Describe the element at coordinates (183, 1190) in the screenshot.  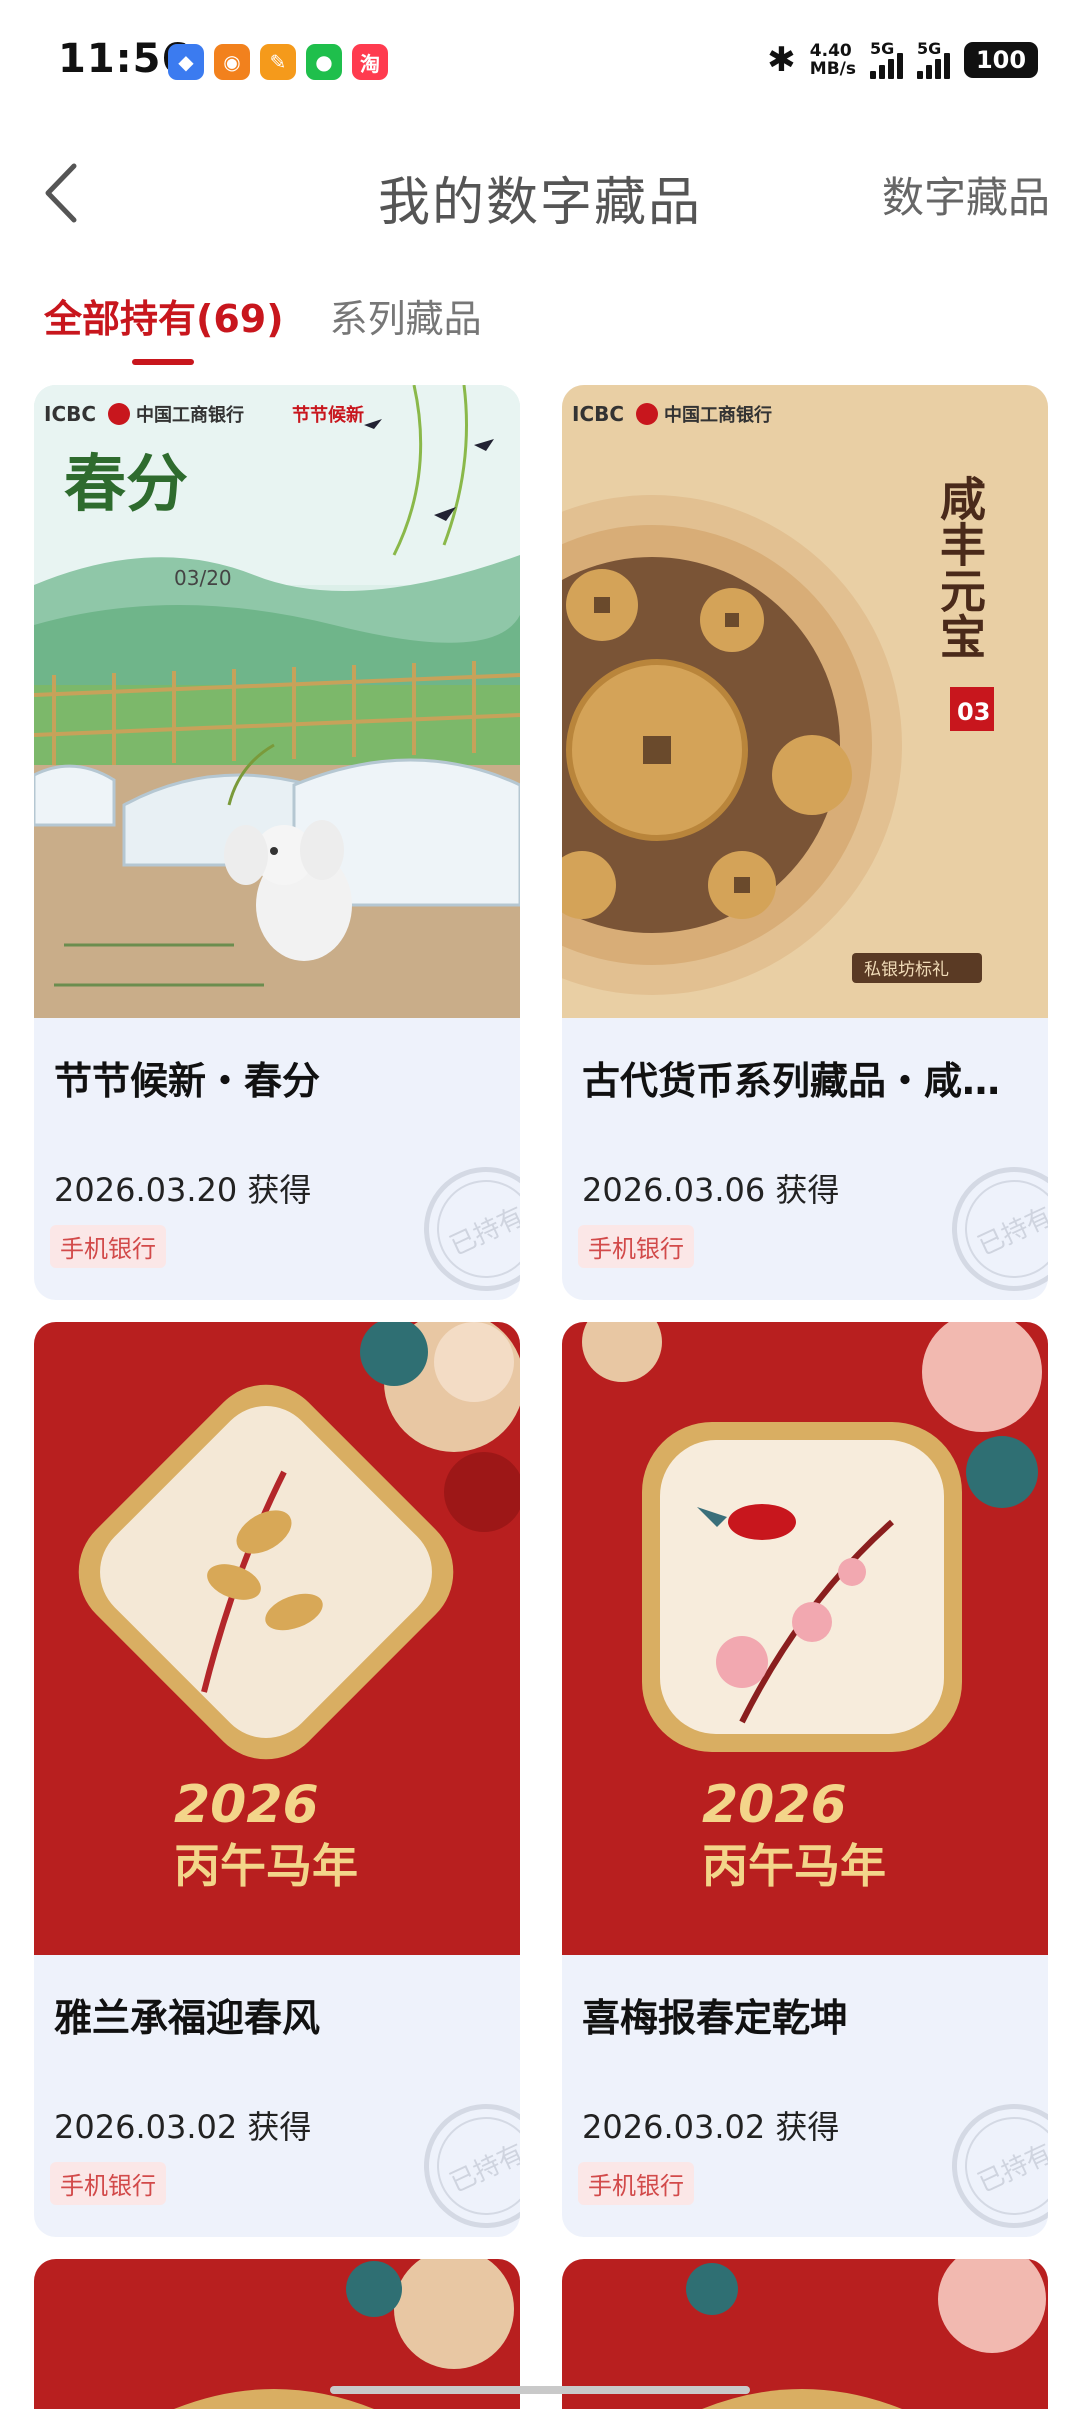
I see `card-date: 2026.03.20 获得` at that location.